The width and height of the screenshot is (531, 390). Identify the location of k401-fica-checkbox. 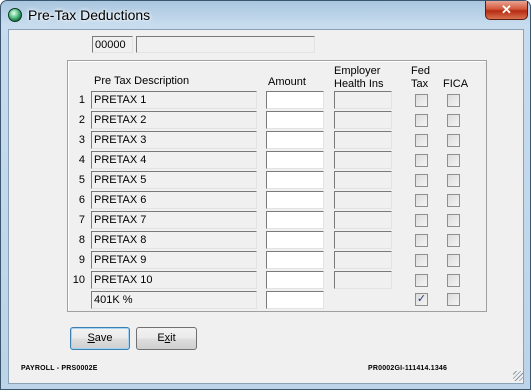
(453, 299).